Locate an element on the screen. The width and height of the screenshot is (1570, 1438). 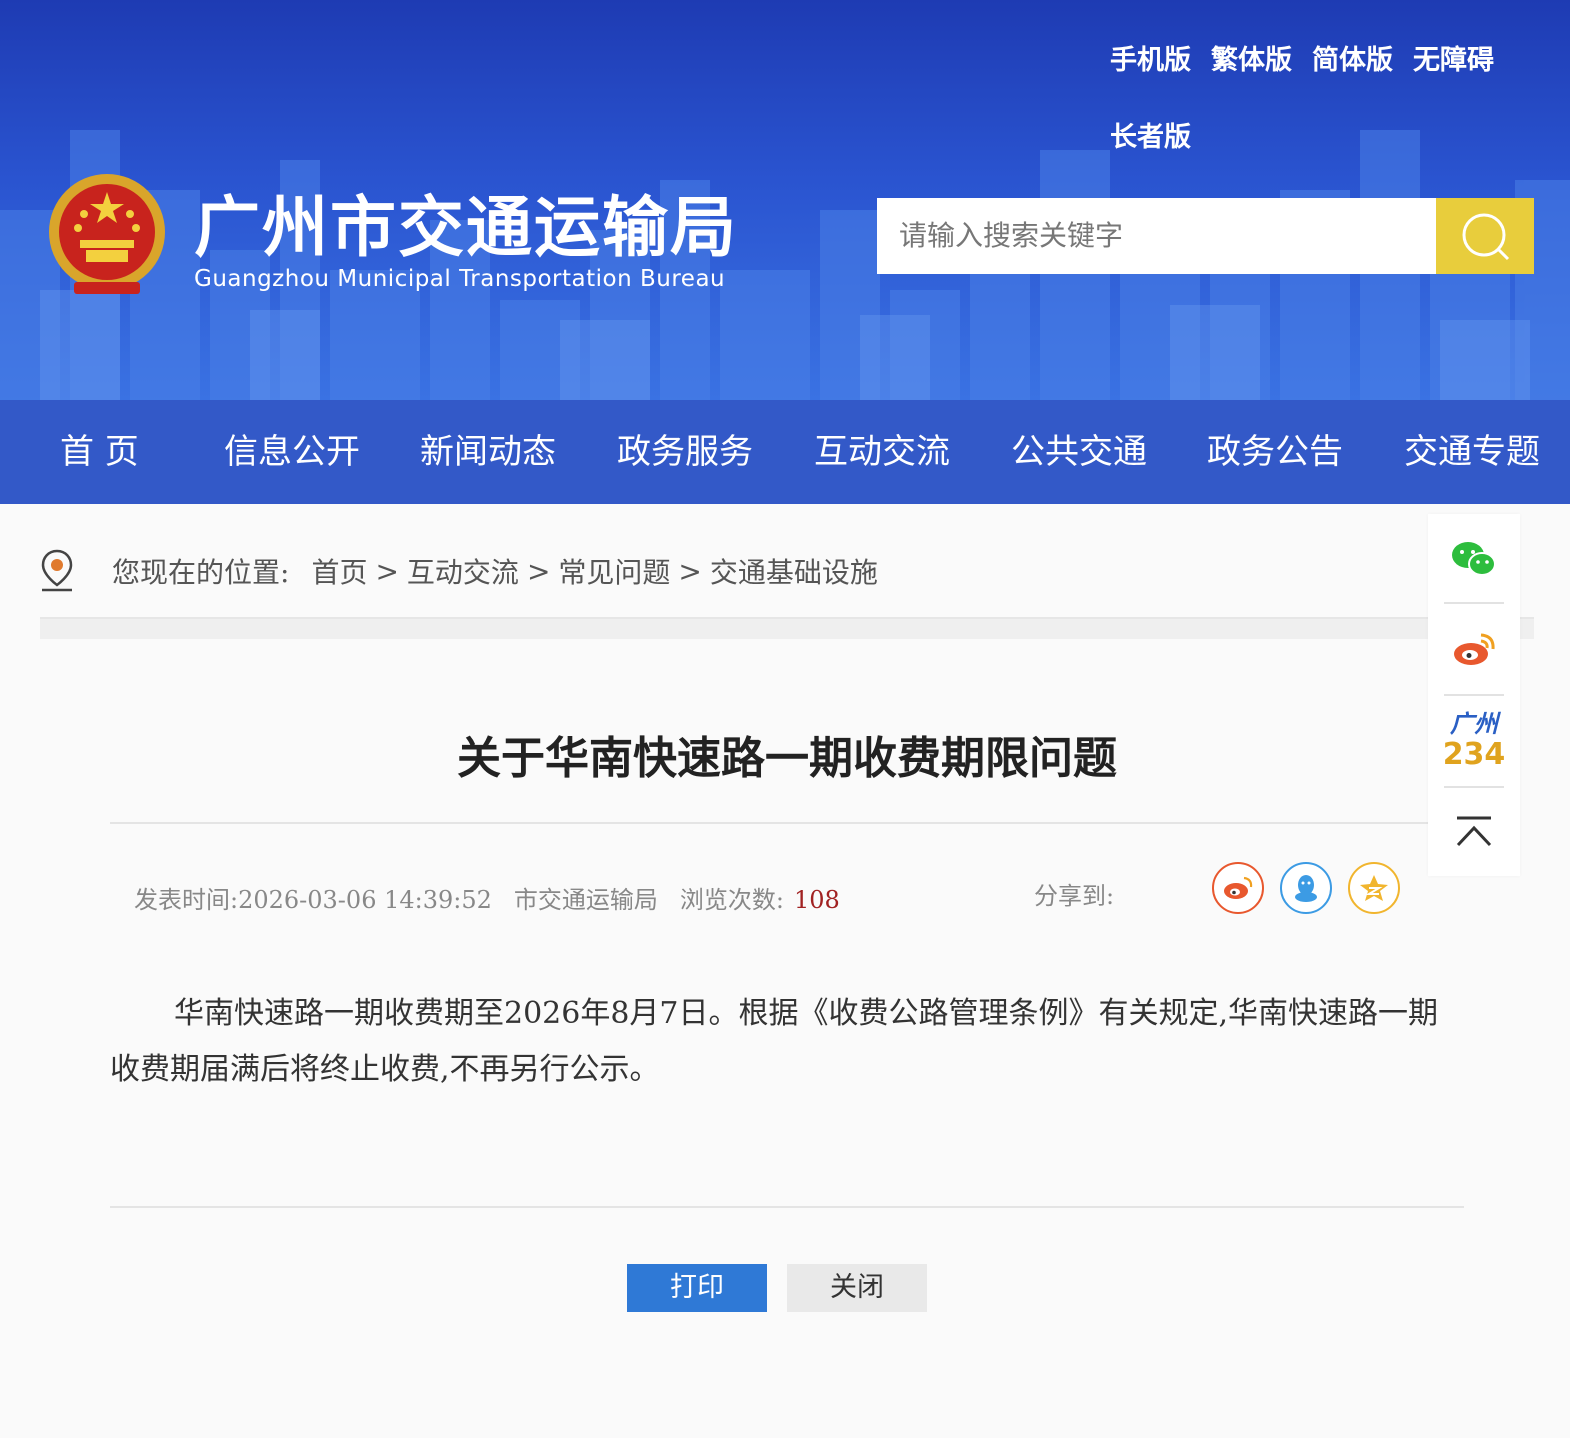
qzone-star-icon is located at coordinates (1374, 888).